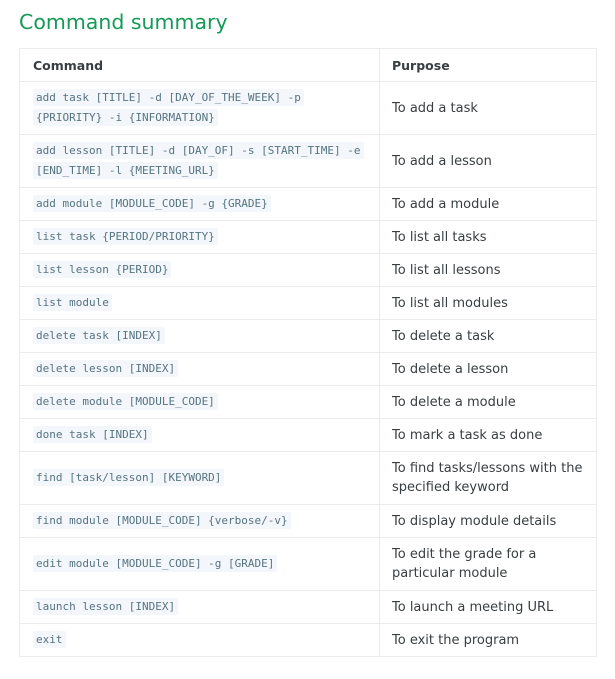 The height and width of the screenshot is (679, 615). Describe the element at coordinates (488, 402) in the screenshot. I see `purpose-cell: To delete a module` at that location.